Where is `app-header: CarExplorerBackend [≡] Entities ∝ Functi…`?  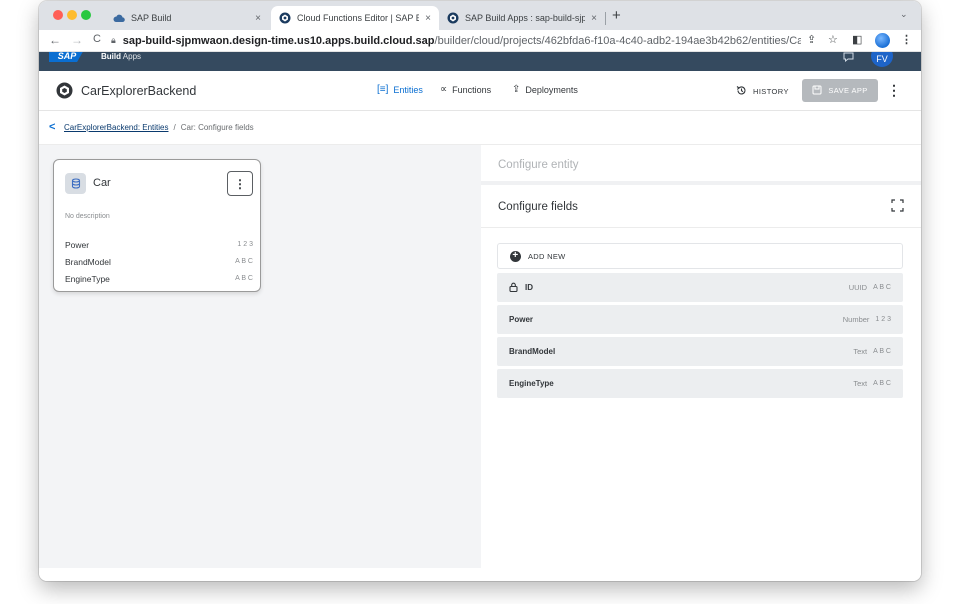
app-header: CarExplorerBackend [≡] Entities ∝ Functi… is located at coordinates (480, 91).